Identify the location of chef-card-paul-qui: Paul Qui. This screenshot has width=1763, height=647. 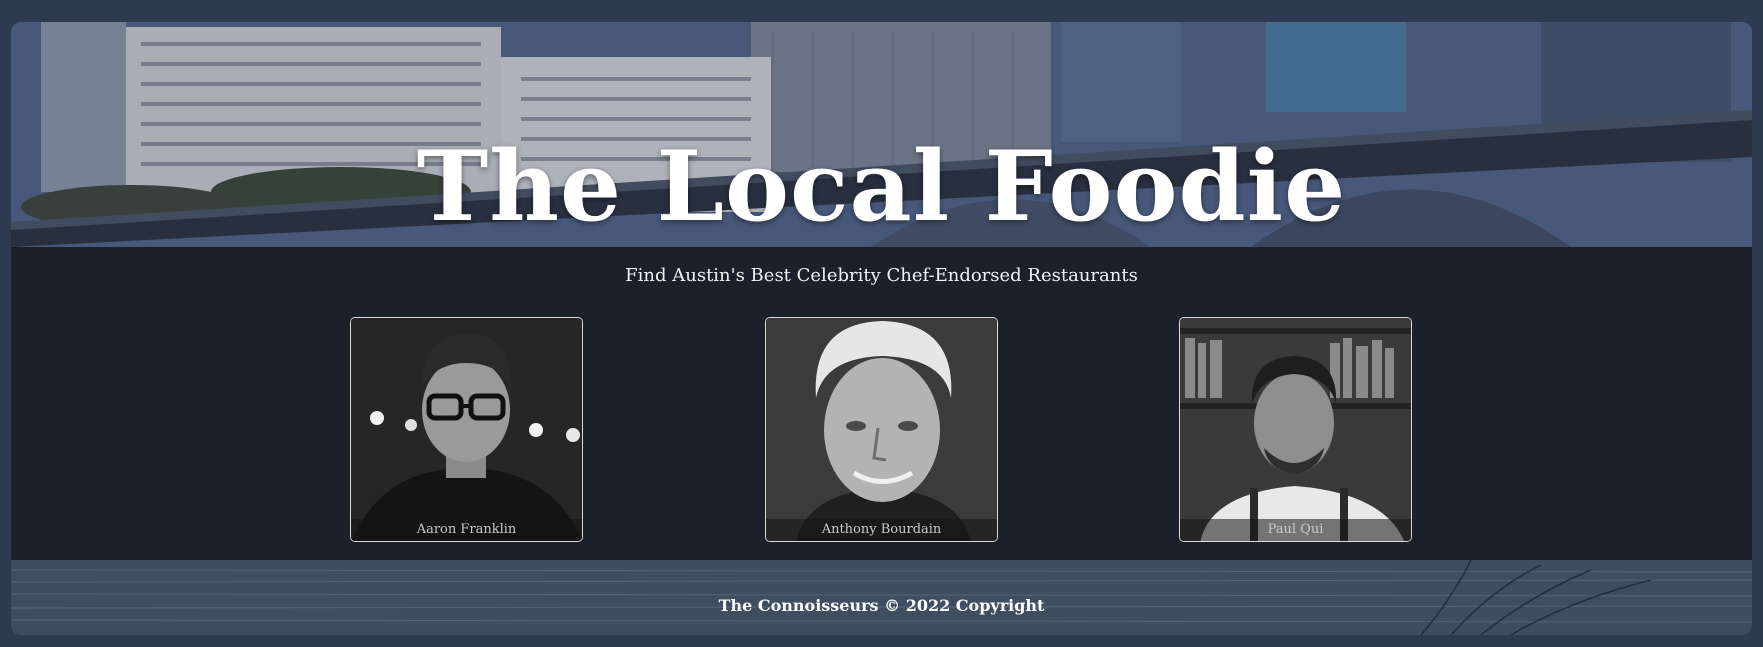
(1295, 429).